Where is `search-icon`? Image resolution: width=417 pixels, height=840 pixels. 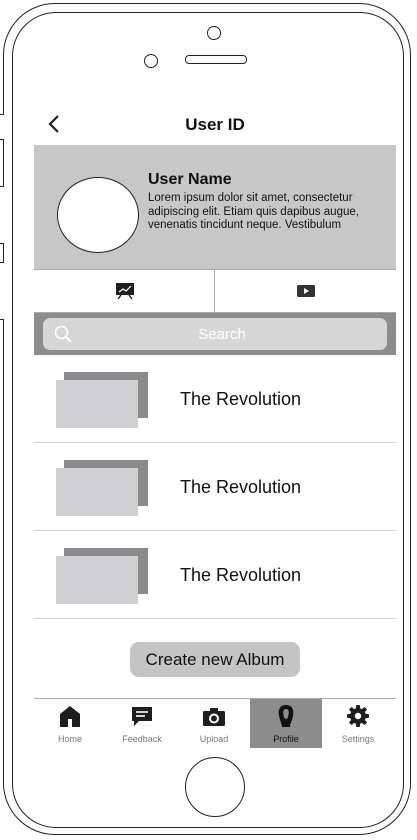 search-icon is located at coordinates (63, 334).